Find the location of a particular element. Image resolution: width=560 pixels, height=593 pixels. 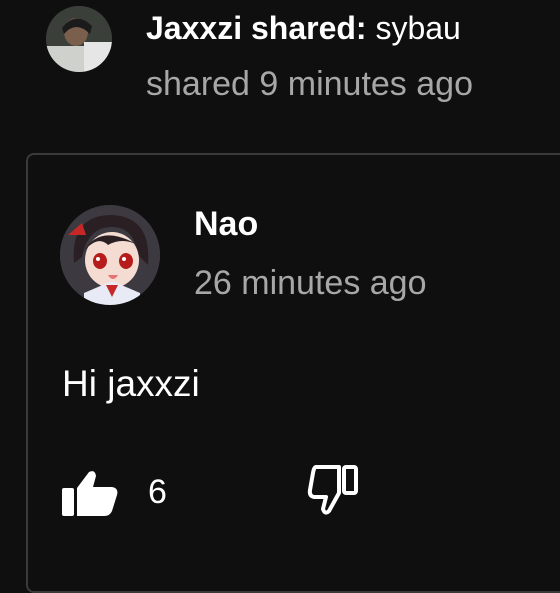

anime-character-avatar-icon is located at coordinates (110, 255).